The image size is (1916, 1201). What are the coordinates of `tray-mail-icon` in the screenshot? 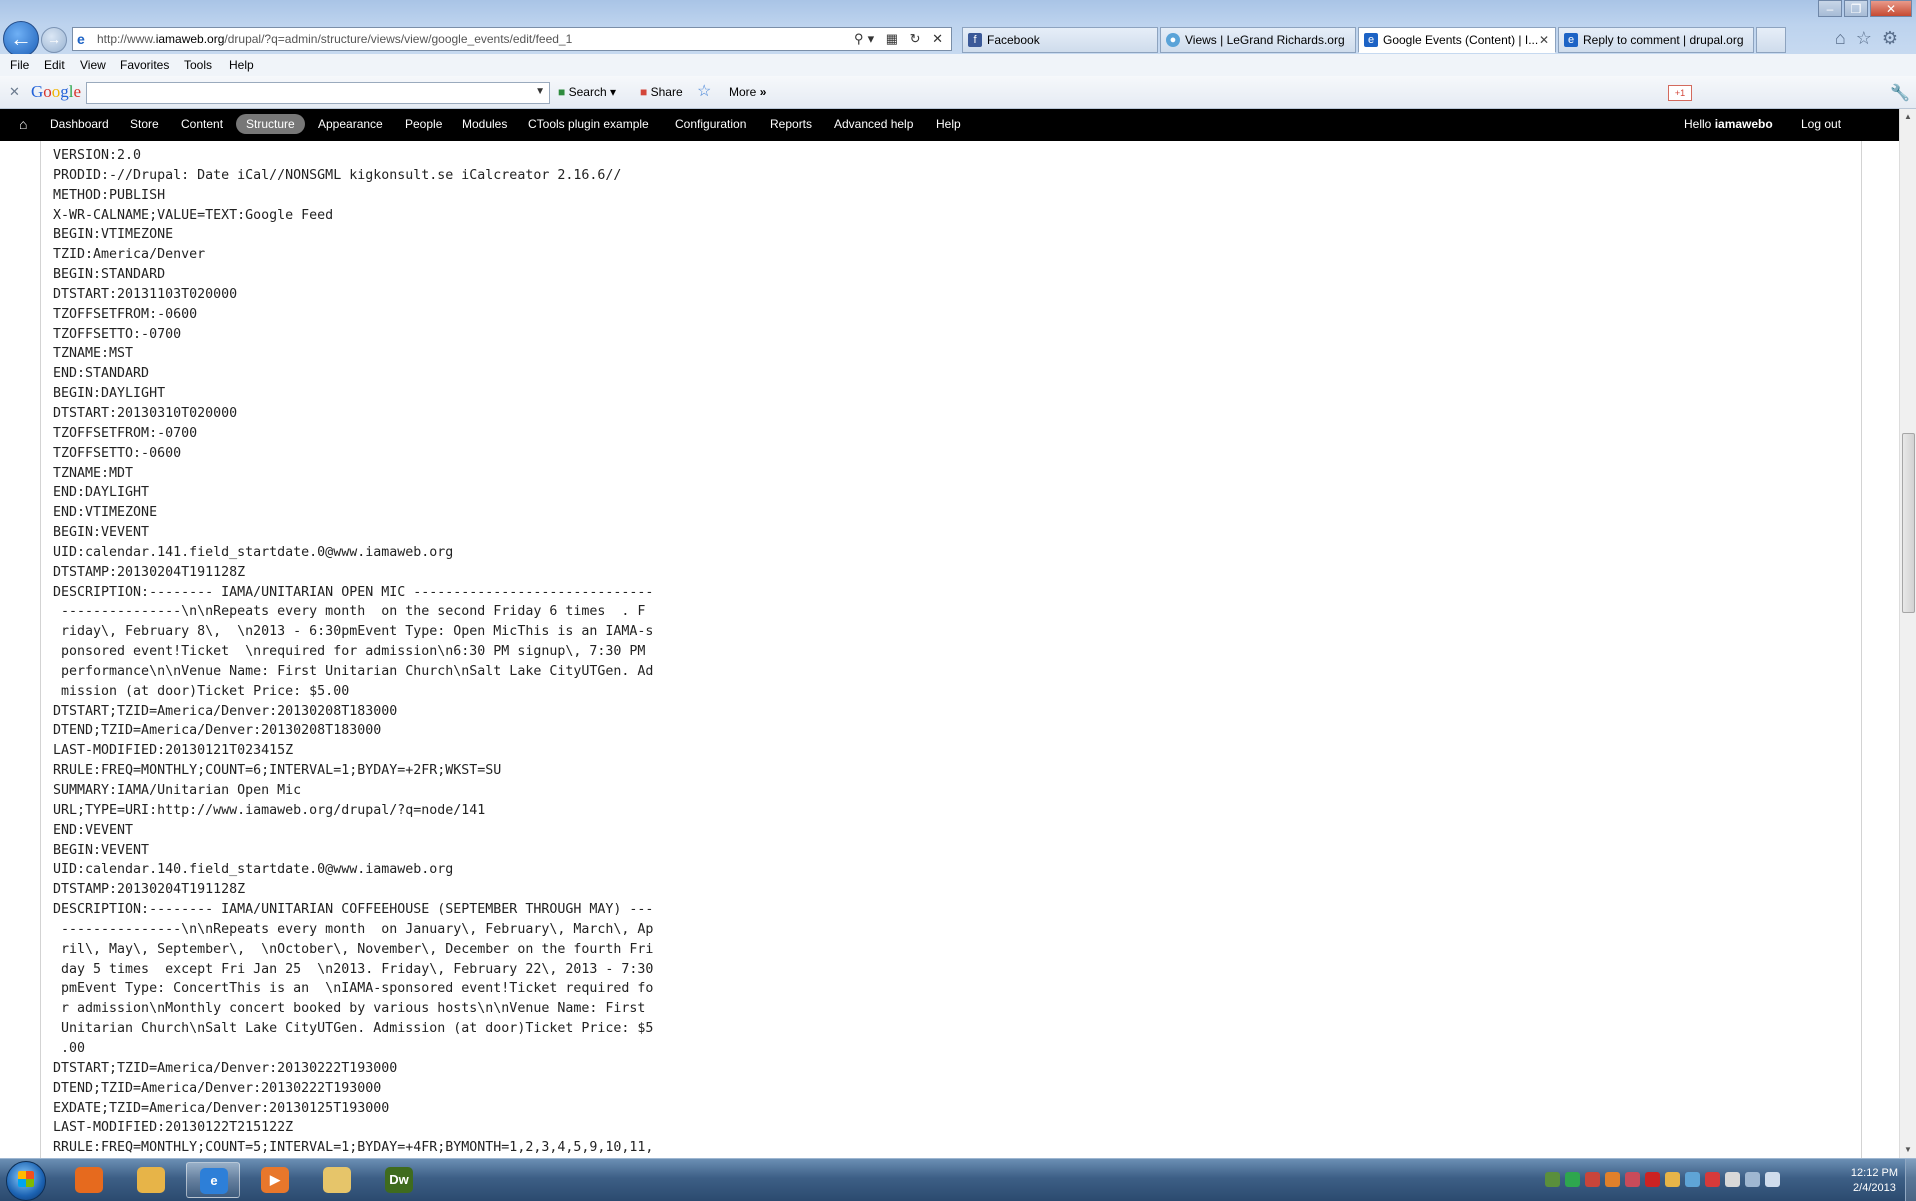 It's located at (1672, 1179).